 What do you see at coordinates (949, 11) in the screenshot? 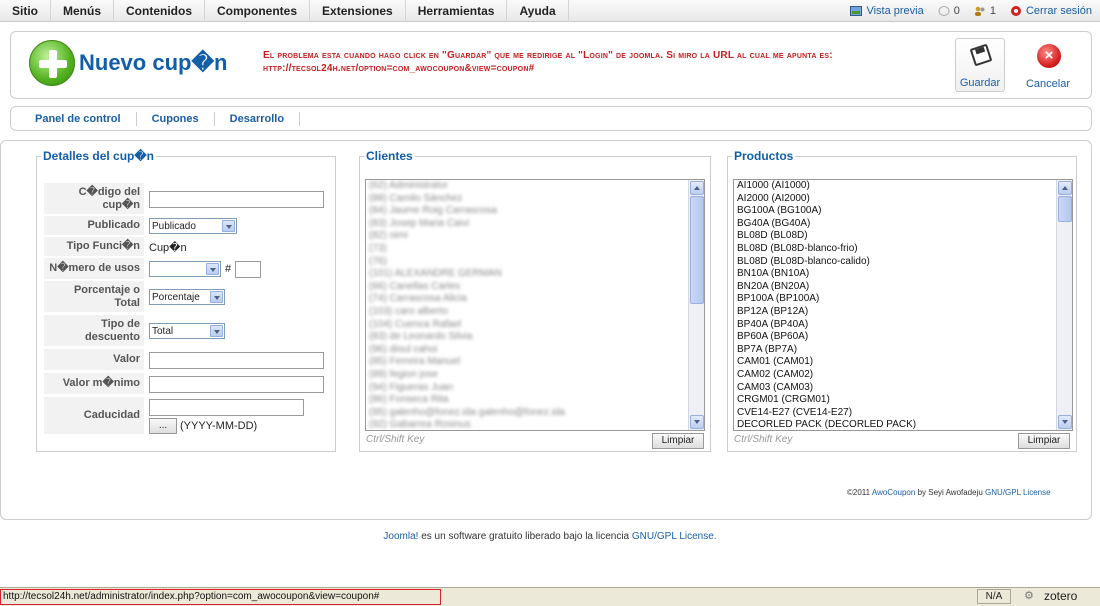
I see `messages-indicator: 0` at bounding box center [949, 11].